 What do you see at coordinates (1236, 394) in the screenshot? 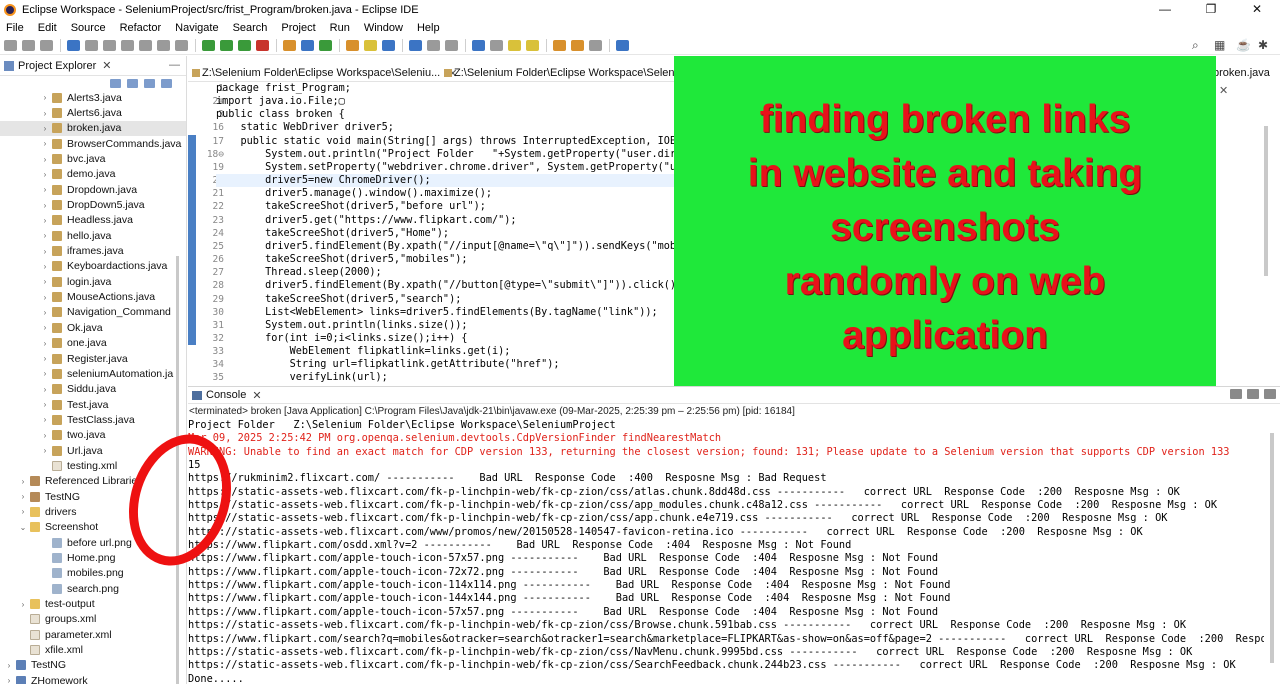
I see `clear-console-icon` at bounding box center [1236, 394].